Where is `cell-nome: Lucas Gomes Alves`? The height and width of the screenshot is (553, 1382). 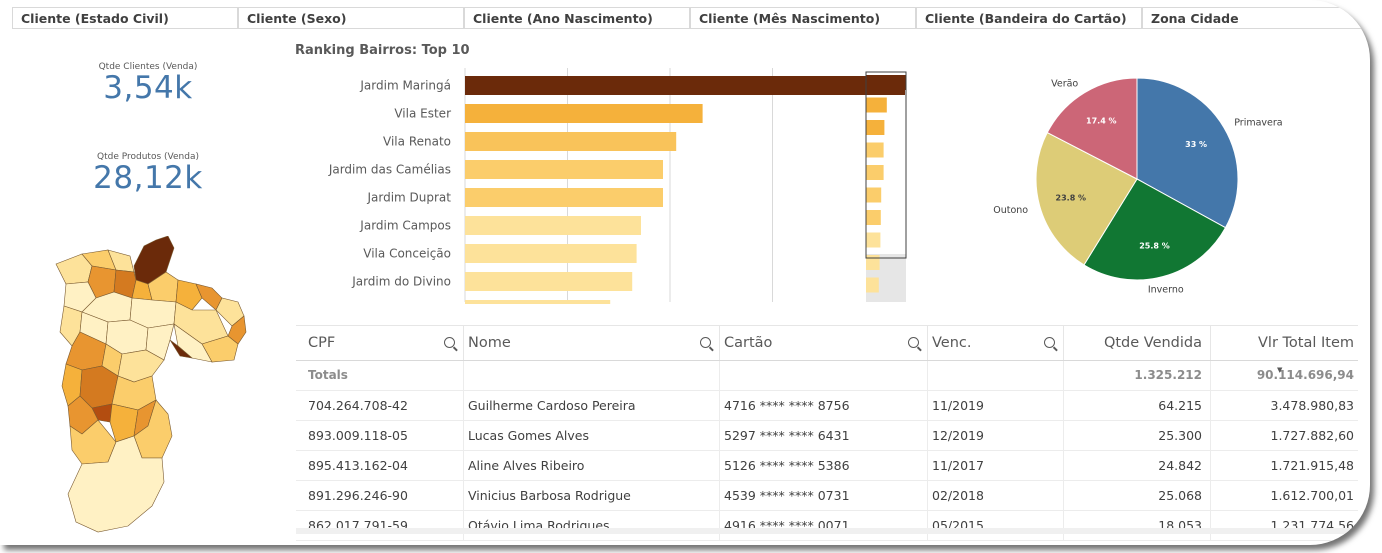
cell-nome: Lucas Gomes Alves is located at coordinates (592, 435).